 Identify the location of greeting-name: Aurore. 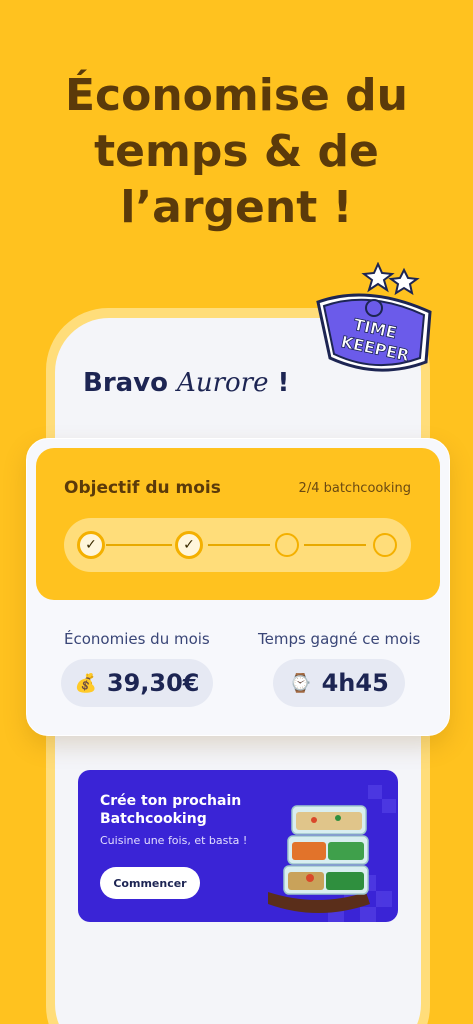
(223, 383).